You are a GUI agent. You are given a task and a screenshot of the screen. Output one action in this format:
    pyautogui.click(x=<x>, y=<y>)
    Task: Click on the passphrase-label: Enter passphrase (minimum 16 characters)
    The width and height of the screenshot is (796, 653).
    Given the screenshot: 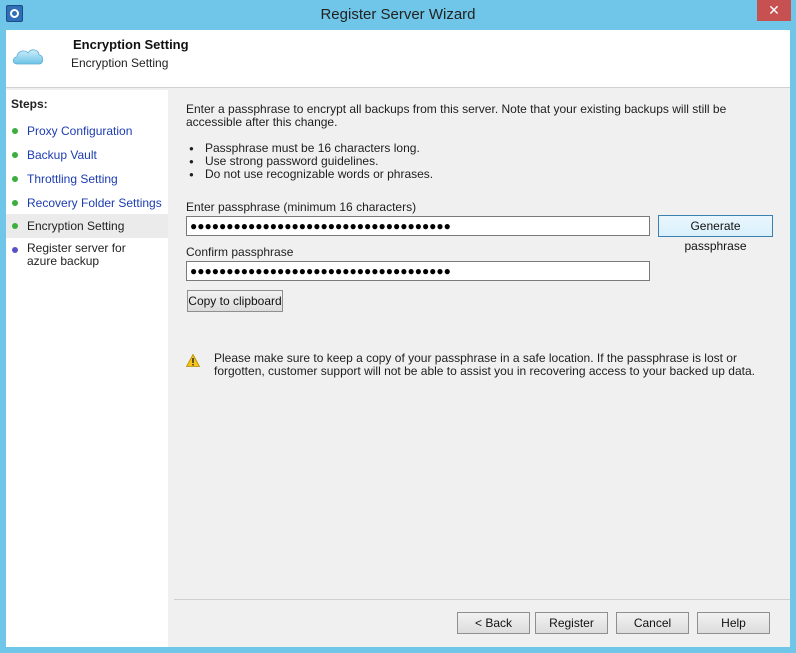 What is the action you would take?
    pyautogui.click(x=301, y=207)
    